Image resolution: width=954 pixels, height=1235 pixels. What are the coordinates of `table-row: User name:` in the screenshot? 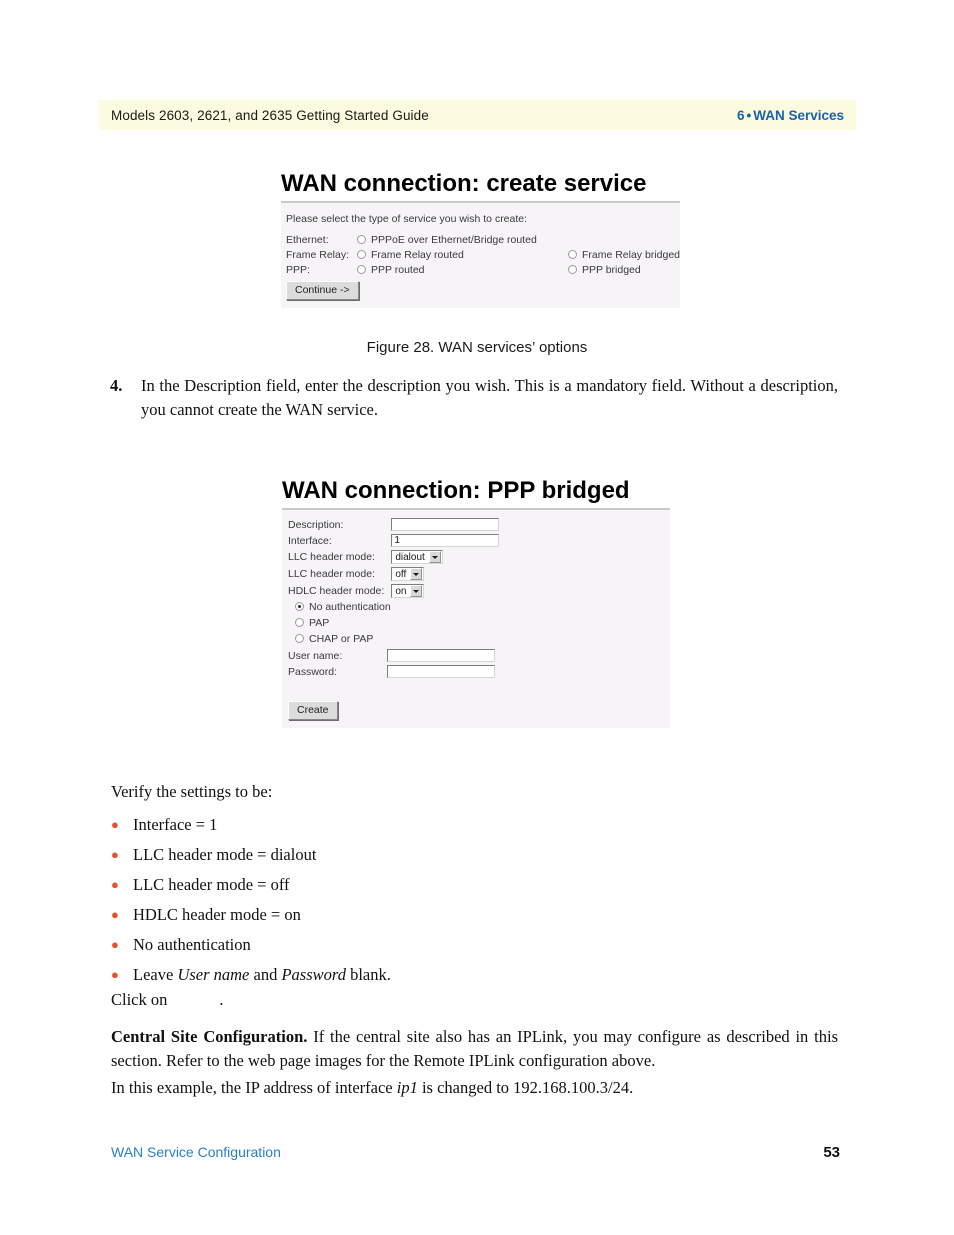 It's located at (391, 657).